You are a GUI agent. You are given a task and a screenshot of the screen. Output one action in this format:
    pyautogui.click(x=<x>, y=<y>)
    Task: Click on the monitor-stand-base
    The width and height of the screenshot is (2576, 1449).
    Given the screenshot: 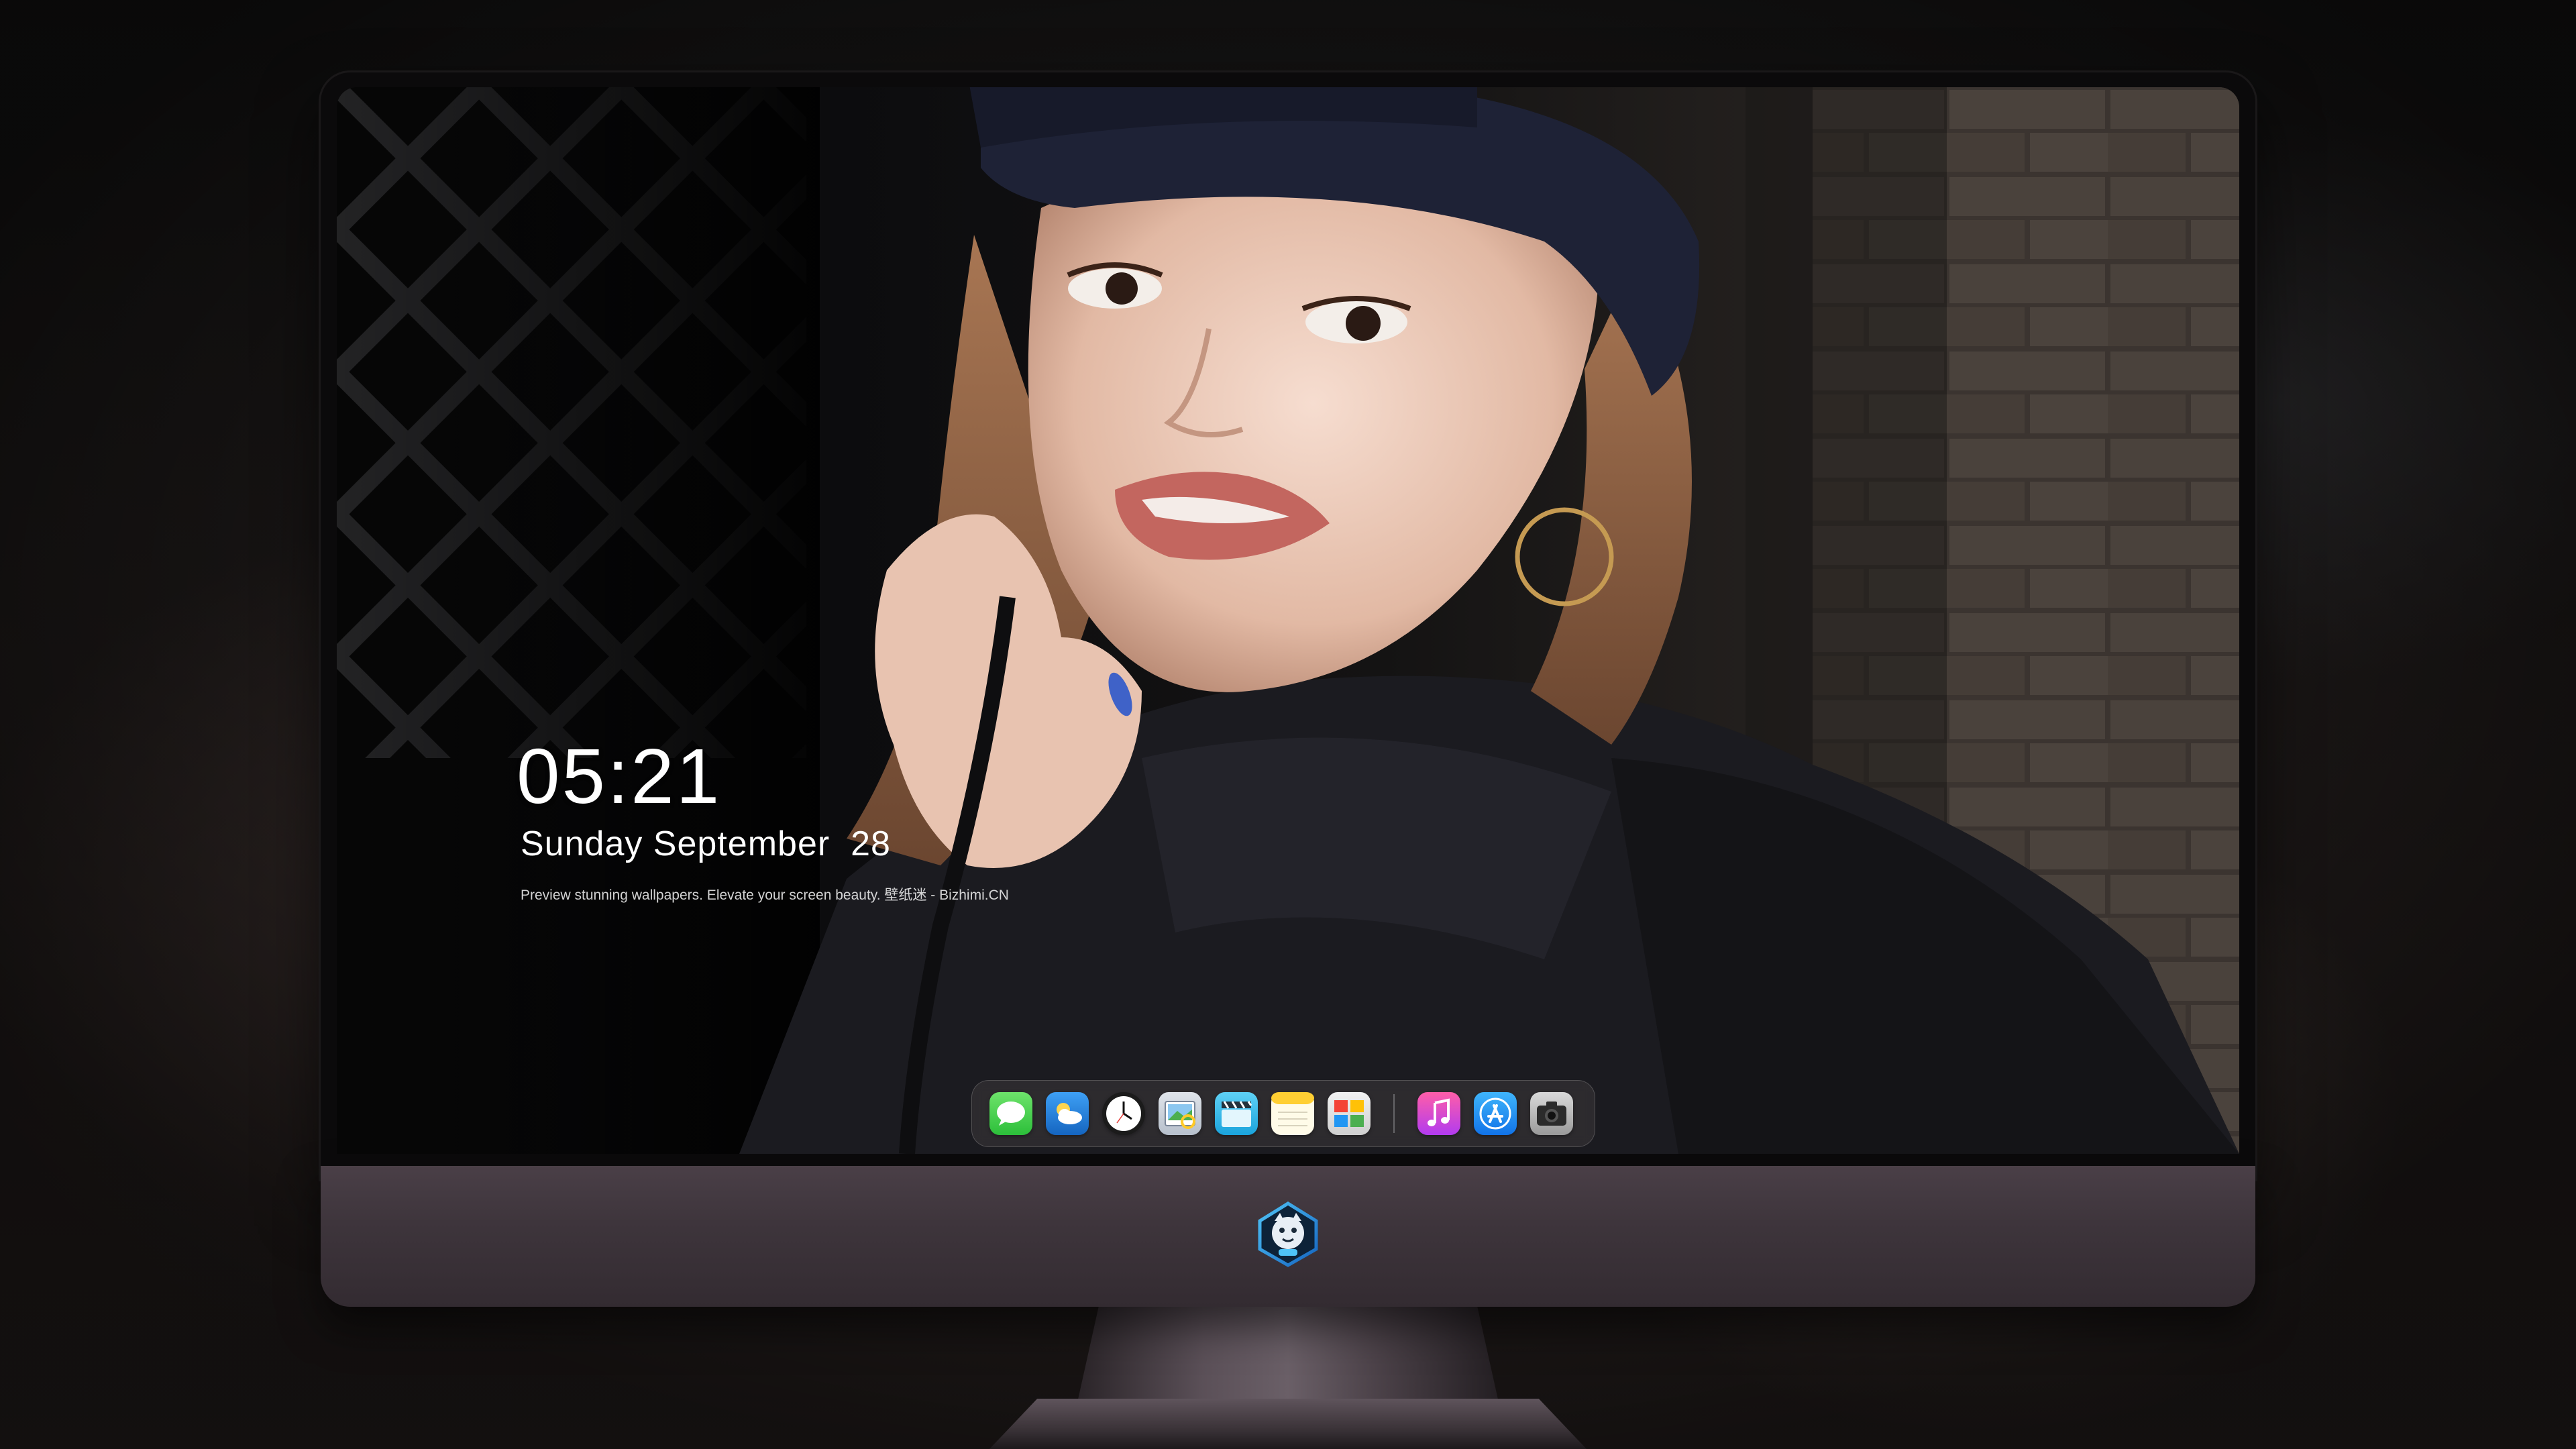 What is the action you would take?
    pyautogui.click(x=1288, y=1424)
    